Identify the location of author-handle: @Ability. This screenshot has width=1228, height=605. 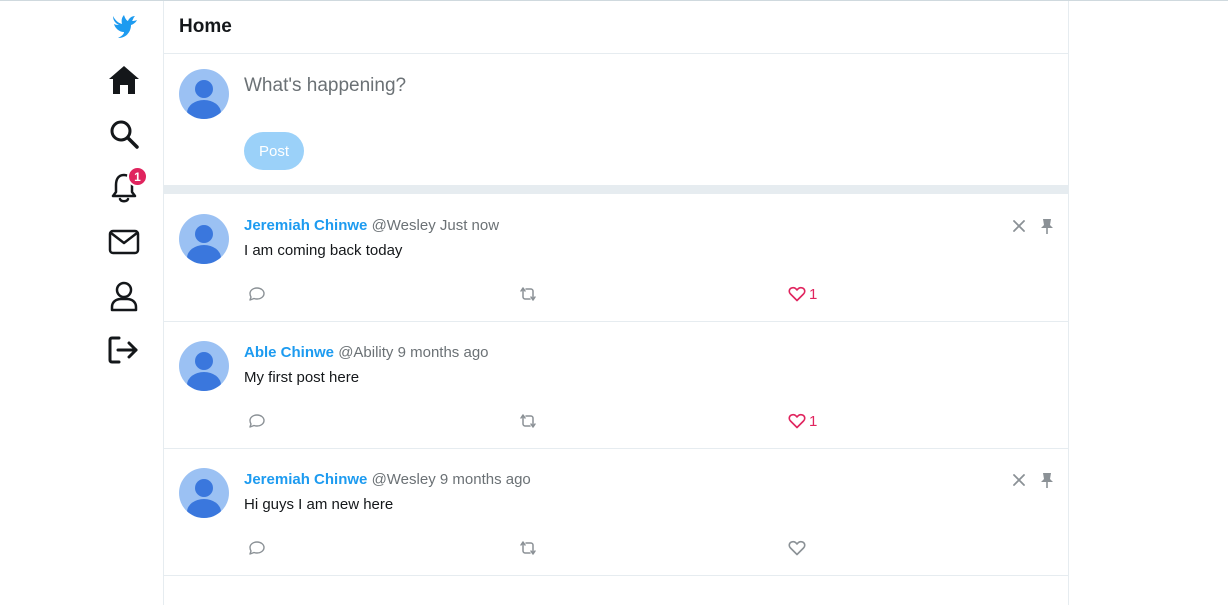
(366, 352).